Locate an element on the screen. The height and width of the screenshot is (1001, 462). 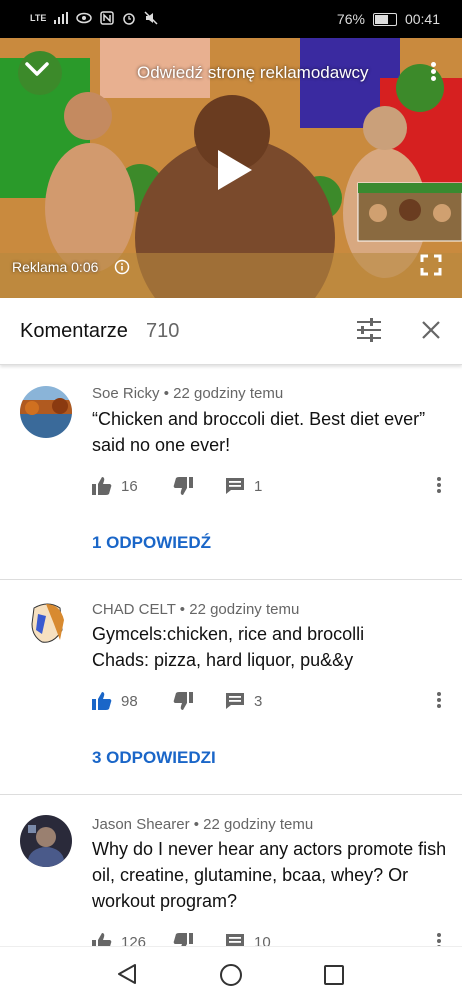
status-bar: LTE 76% 00:41 is located at coordinates (231, 19).